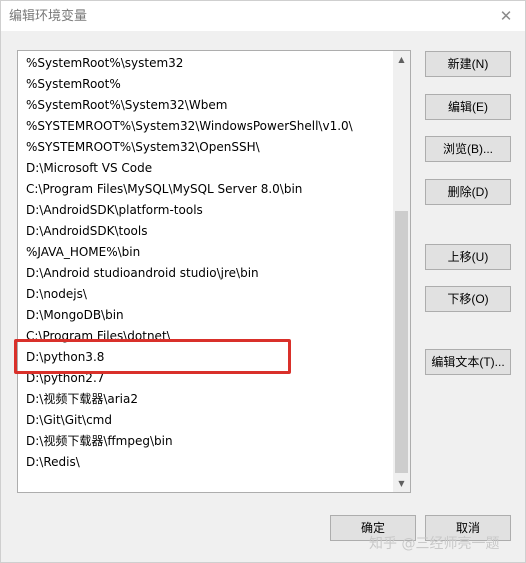  I want to click on path-list-item: %SYSTEMROOT%\System32\OpenSSH\, so click(205, 147).